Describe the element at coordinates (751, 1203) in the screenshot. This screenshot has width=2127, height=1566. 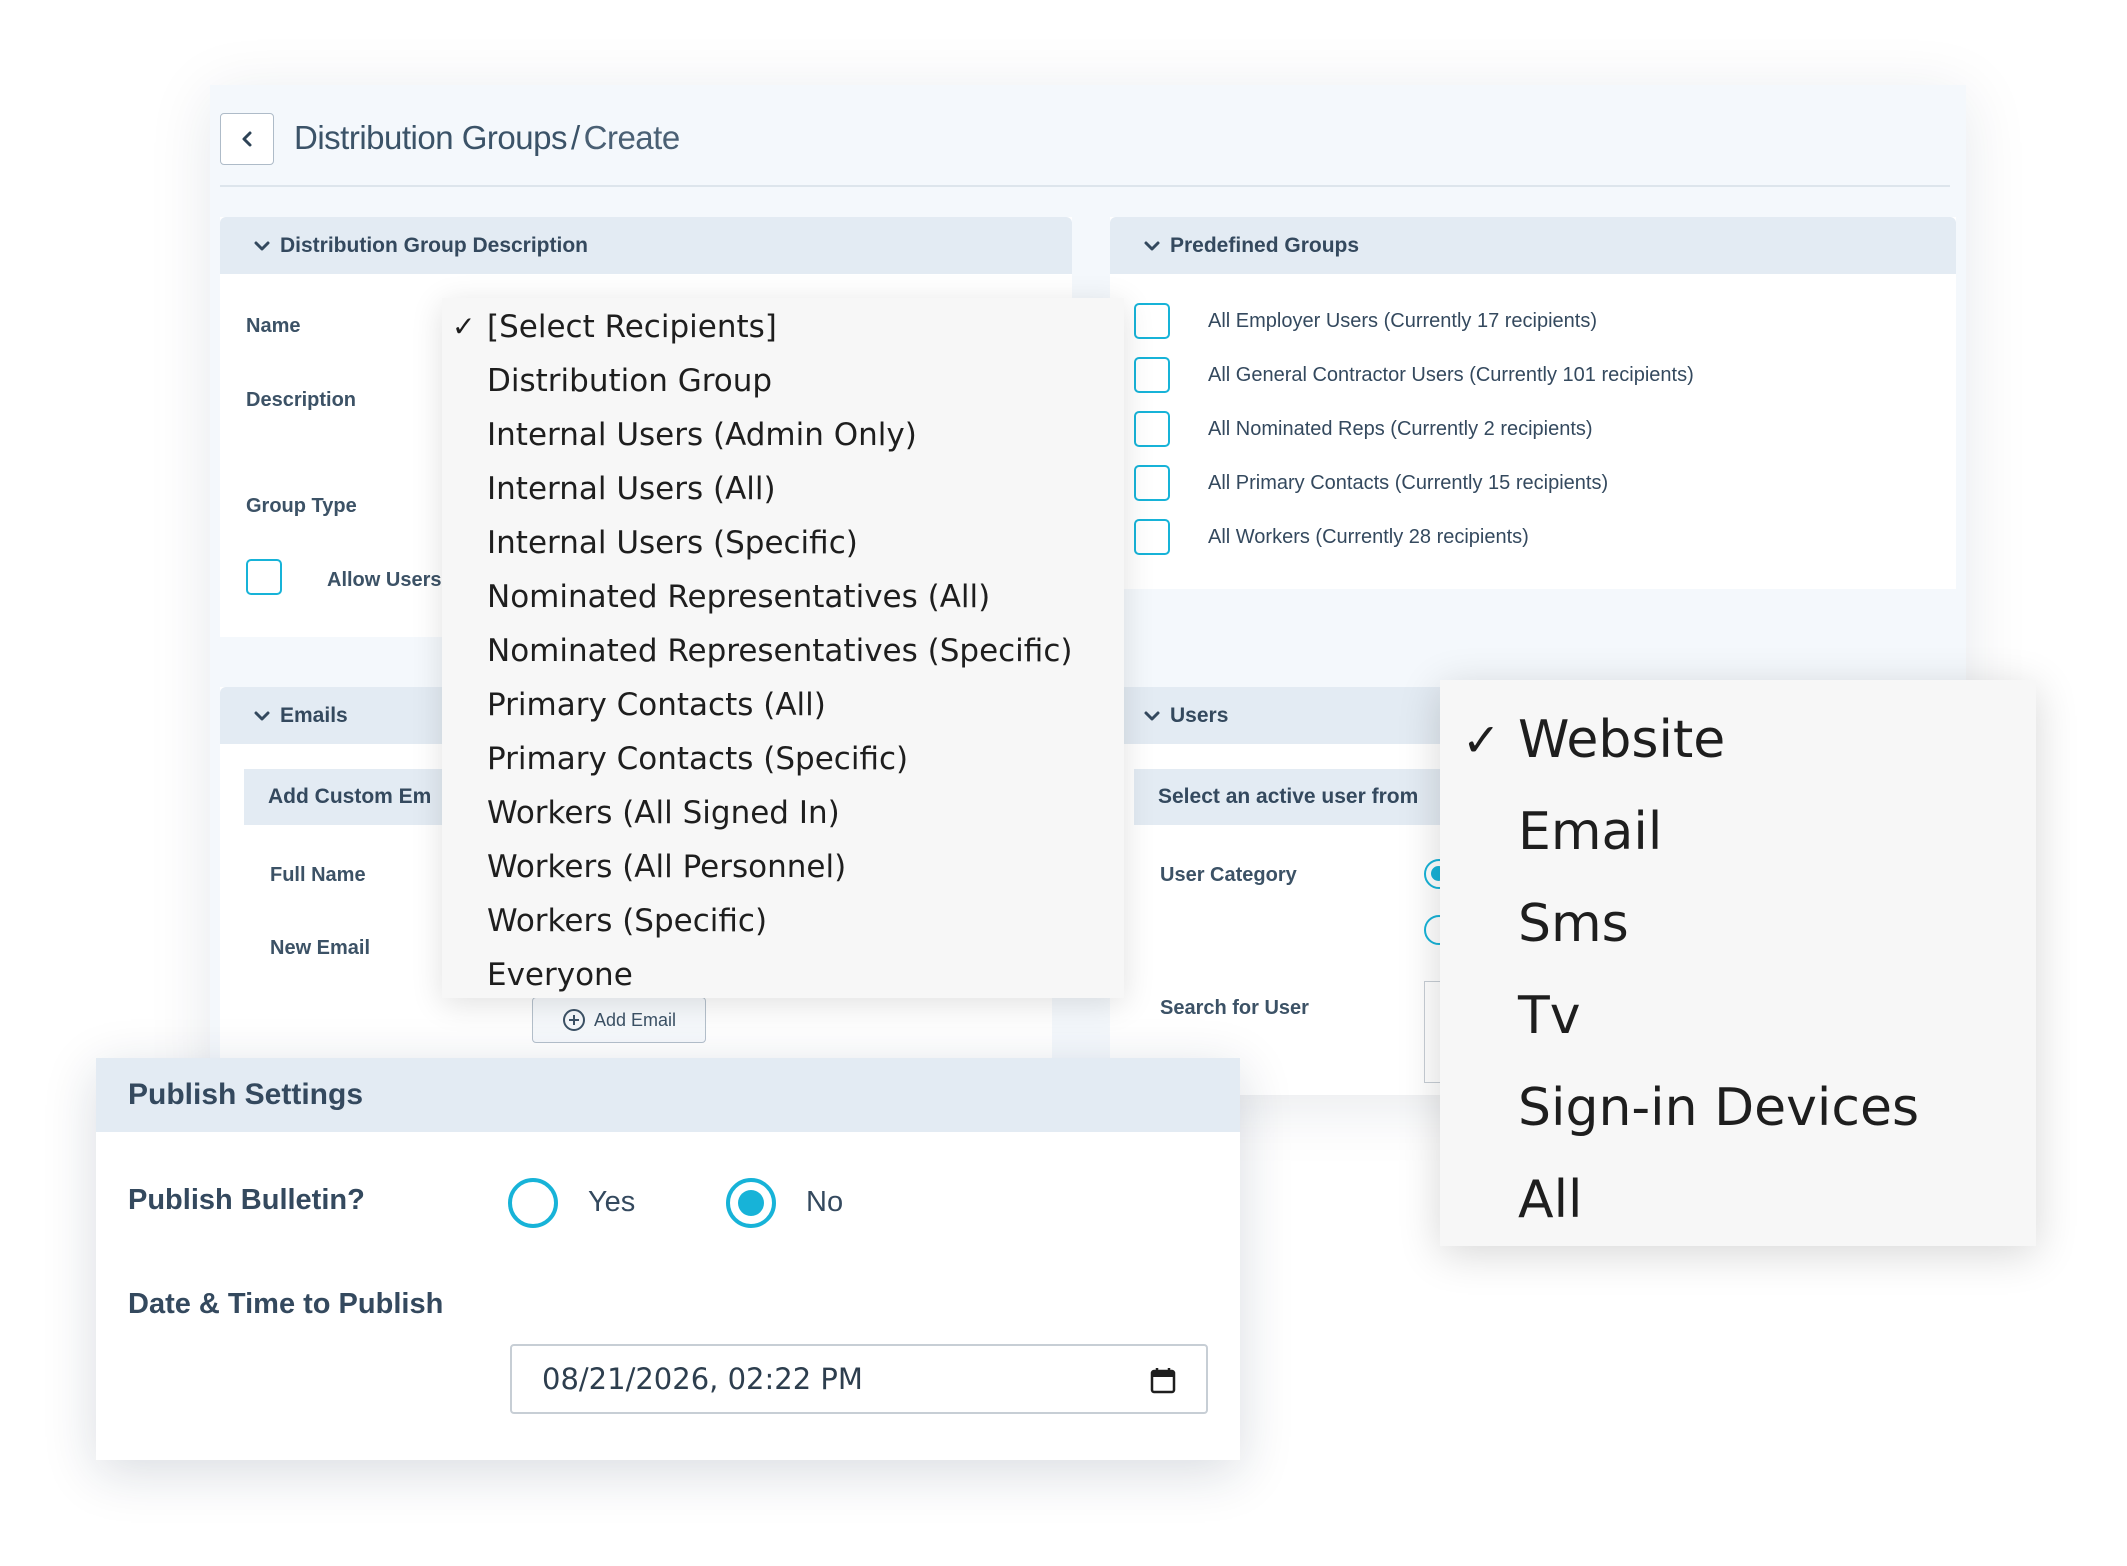
I see `publish-no-radio` at that location.